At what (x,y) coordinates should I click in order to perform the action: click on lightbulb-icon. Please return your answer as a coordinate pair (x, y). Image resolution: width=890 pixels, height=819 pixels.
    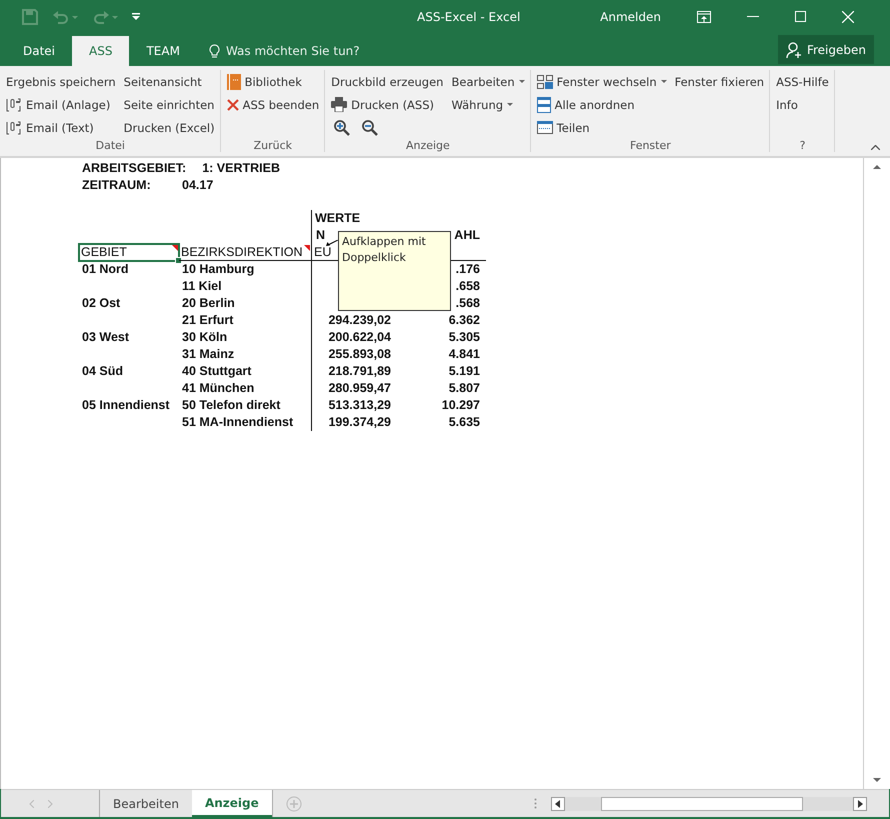
    Looking at the image, I should click on (214, 51).